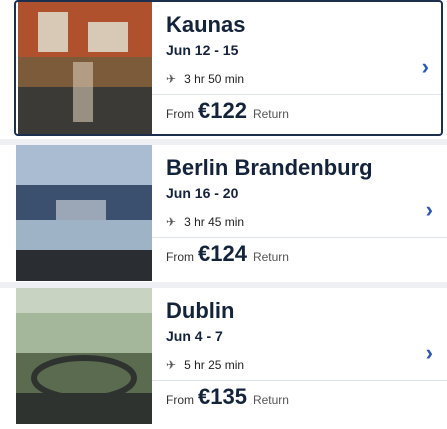 This screenshot has width=447, height=429. I want to click on destination-city: Kaunas, so click(206, 24).